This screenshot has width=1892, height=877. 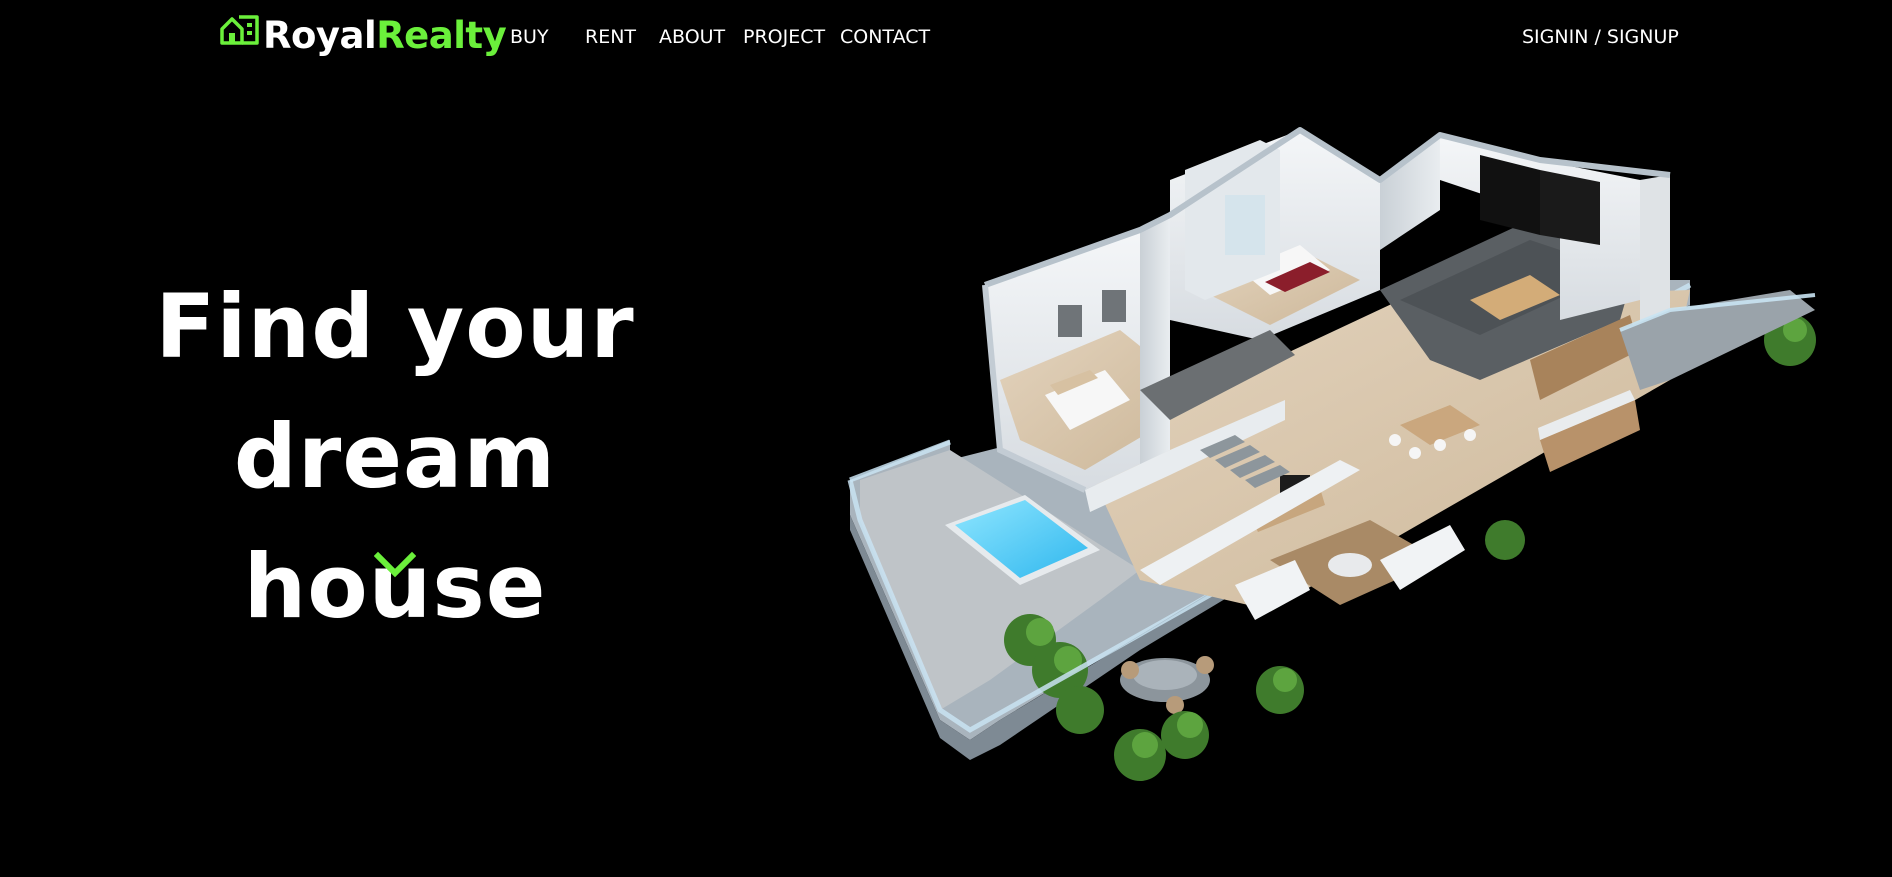 What do you see at coordinates (395, 391) in the screenshot?
I see `hero-title-line1: Find your dream` at bounding box center [395, 391].